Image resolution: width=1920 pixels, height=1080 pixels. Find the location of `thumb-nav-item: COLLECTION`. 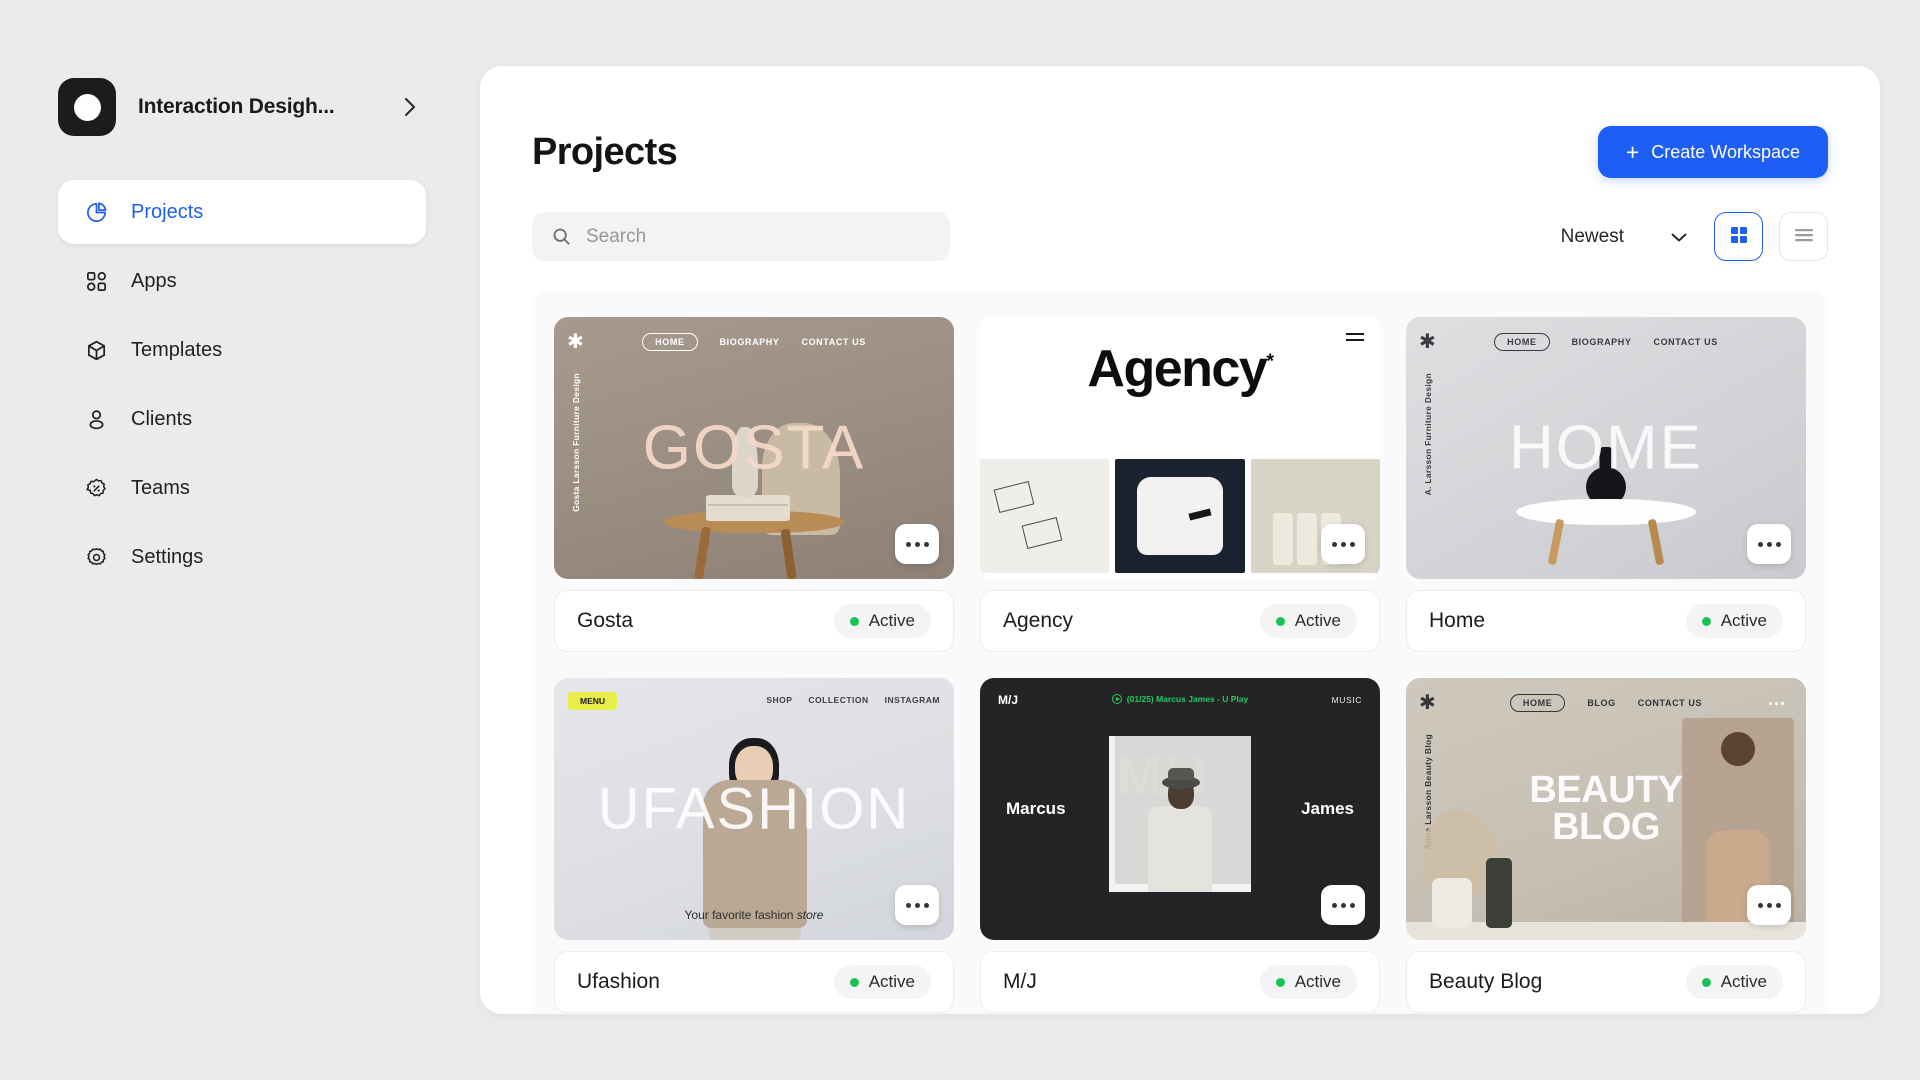

thumb-nav-item: COLLECTION is located at coordinates (838, 700).